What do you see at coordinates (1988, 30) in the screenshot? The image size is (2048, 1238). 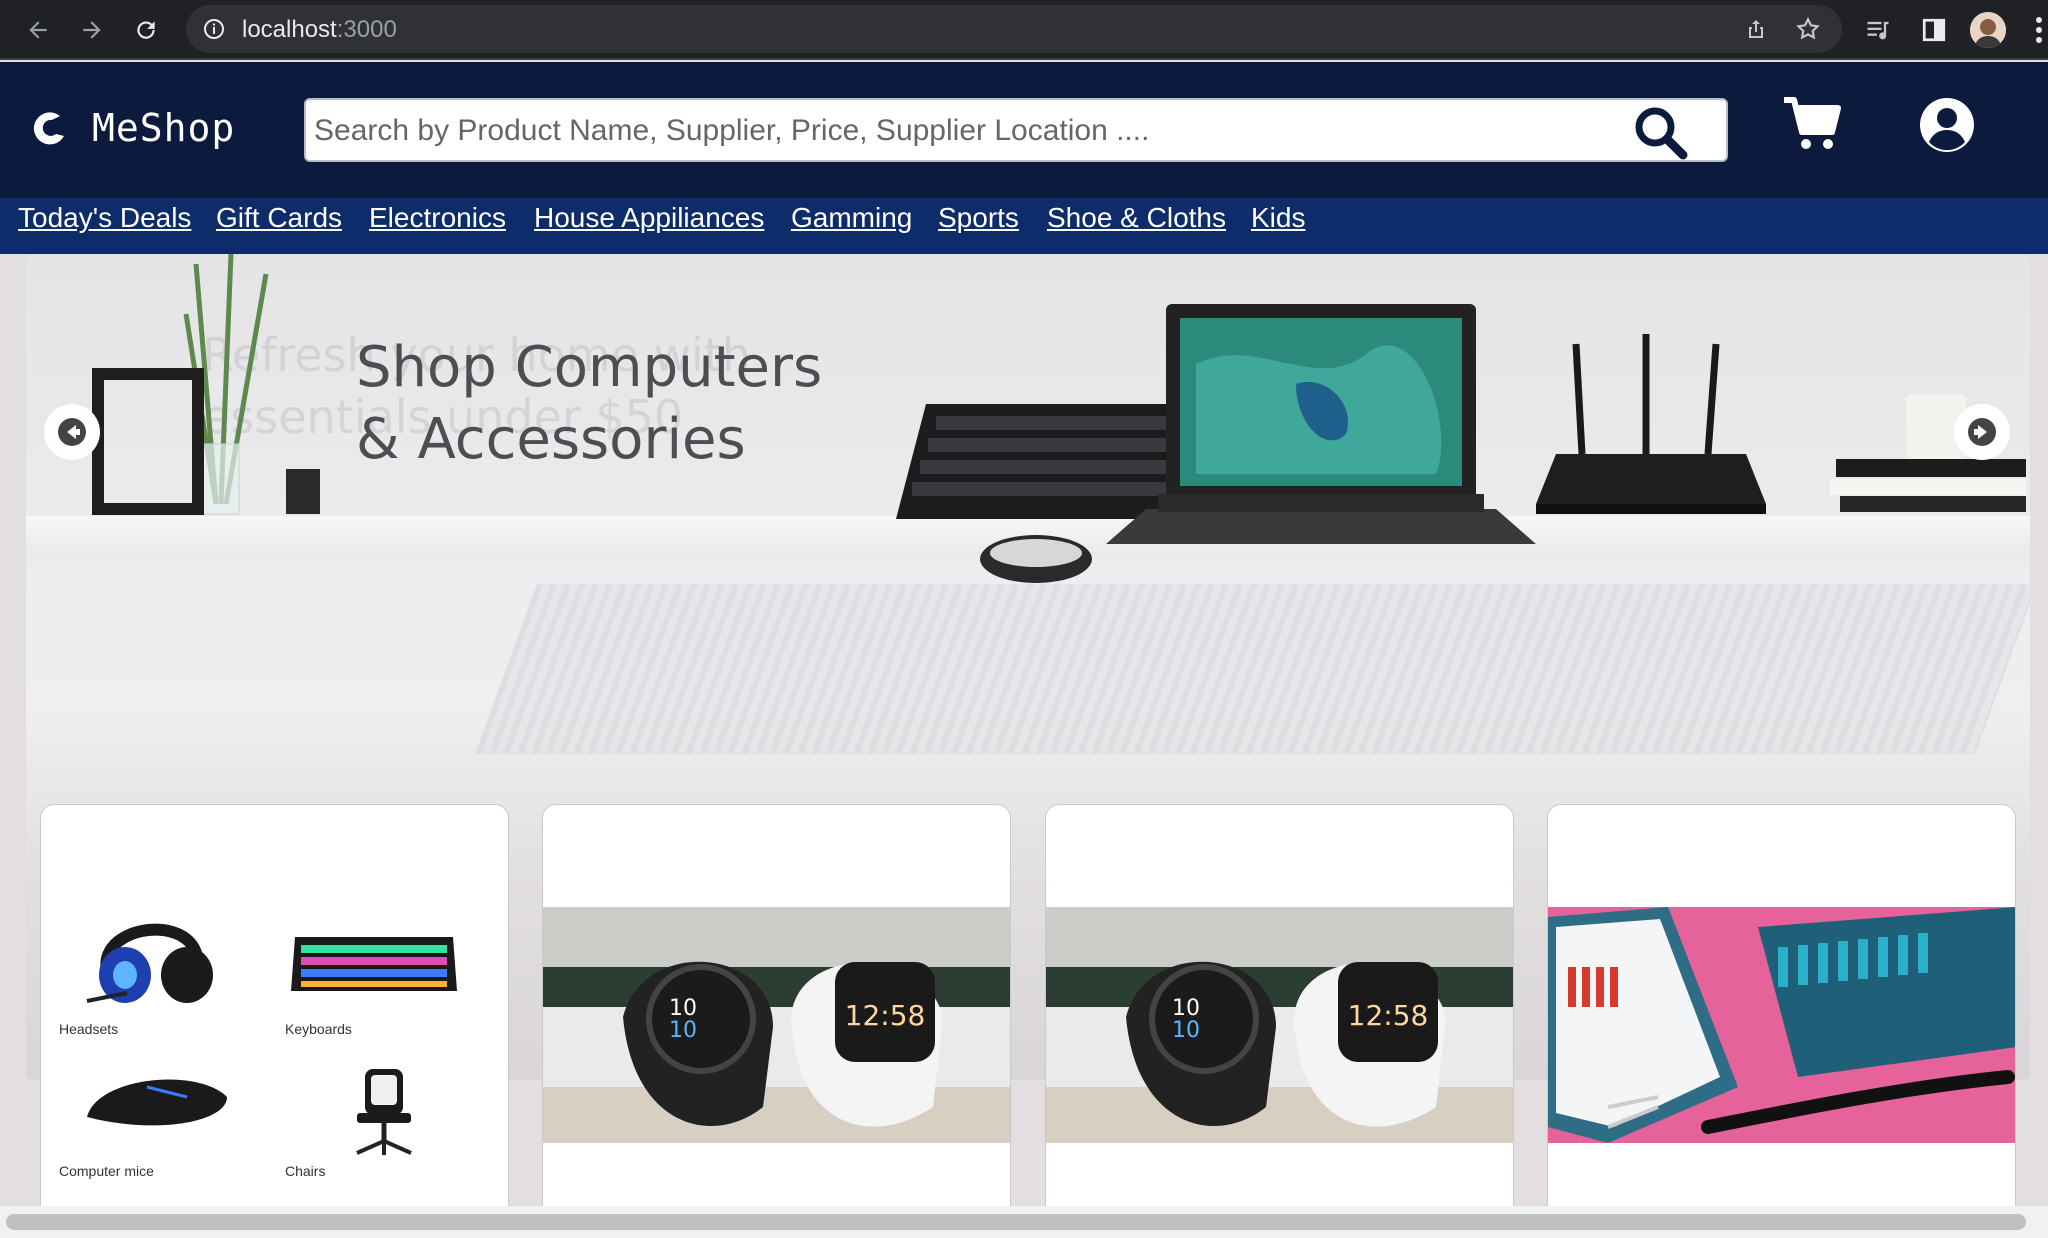 I see `profile-avatar` at bounding box center [1988, 30].